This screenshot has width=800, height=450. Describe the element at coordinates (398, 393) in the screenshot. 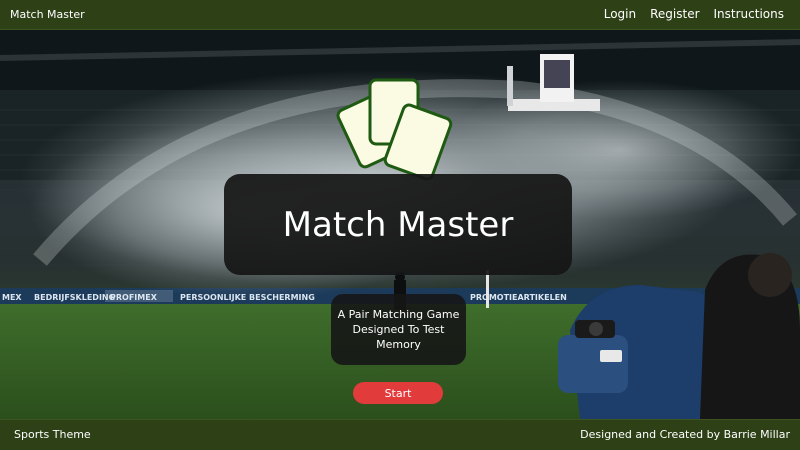

I see `start-button: Start` at that location.